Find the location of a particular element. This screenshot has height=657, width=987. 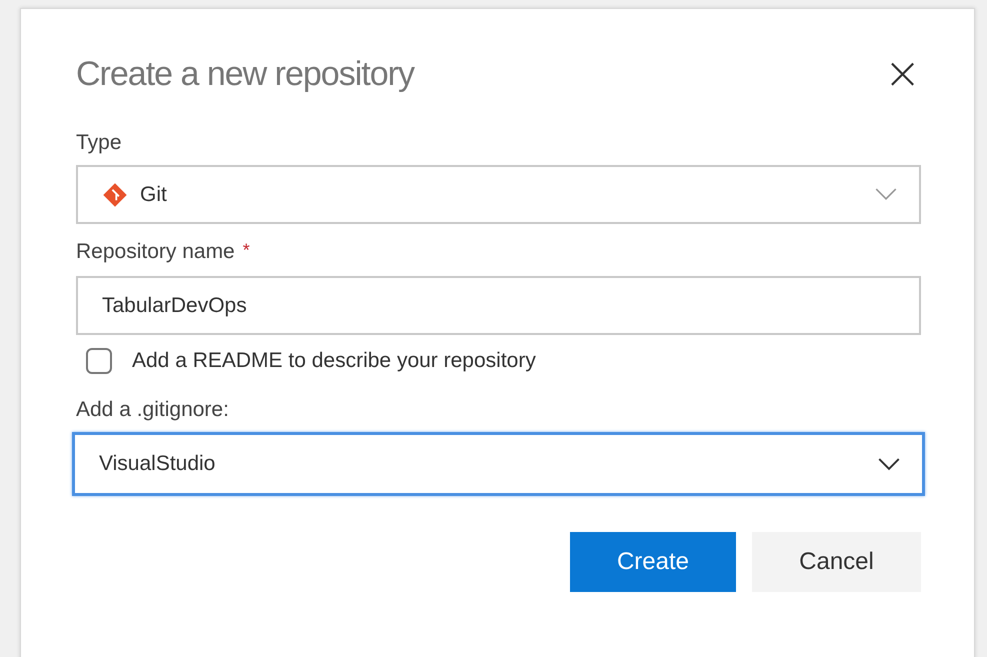

dialog-title: Create a new repository is located at coordinates (245, 74).